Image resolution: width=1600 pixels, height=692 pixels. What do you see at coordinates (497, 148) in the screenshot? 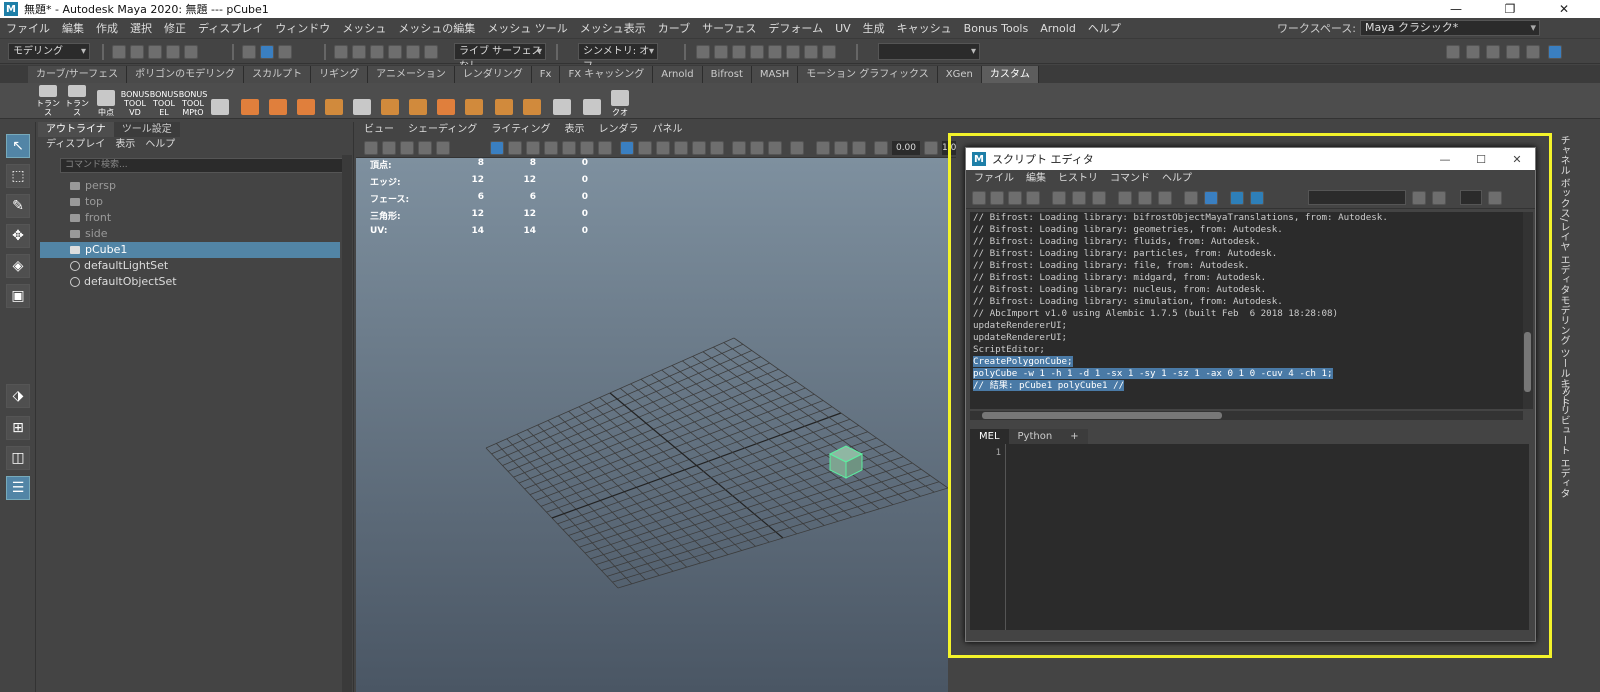
I see `grid-toggle-icon` at bounding box center [497, 148].